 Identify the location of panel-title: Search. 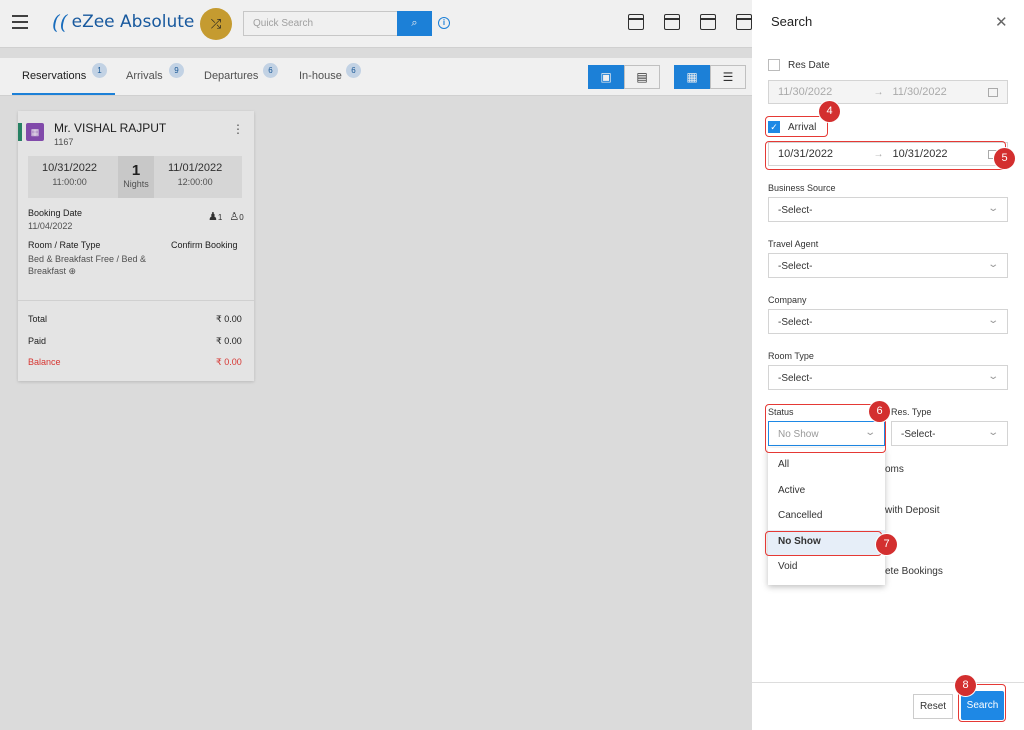
(792, 21).